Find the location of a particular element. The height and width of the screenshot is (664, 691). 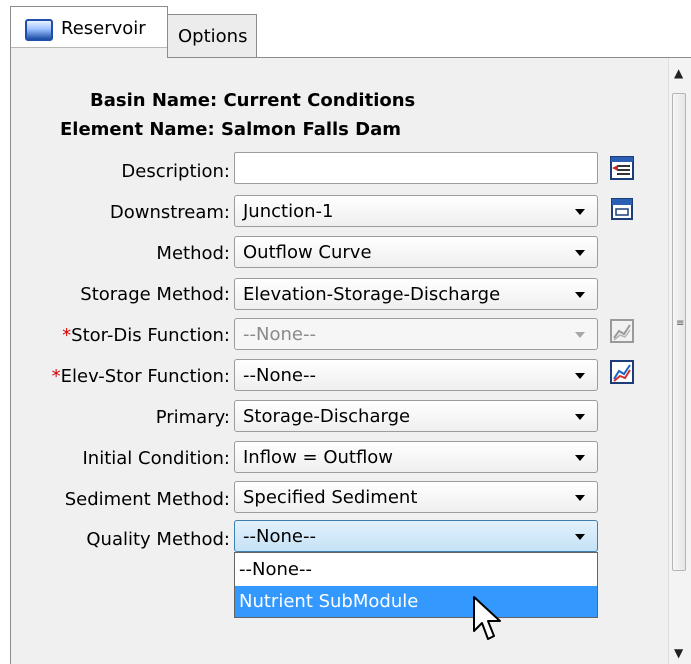

scroll-thumb: ≡ is located at coordinates (679, 332).